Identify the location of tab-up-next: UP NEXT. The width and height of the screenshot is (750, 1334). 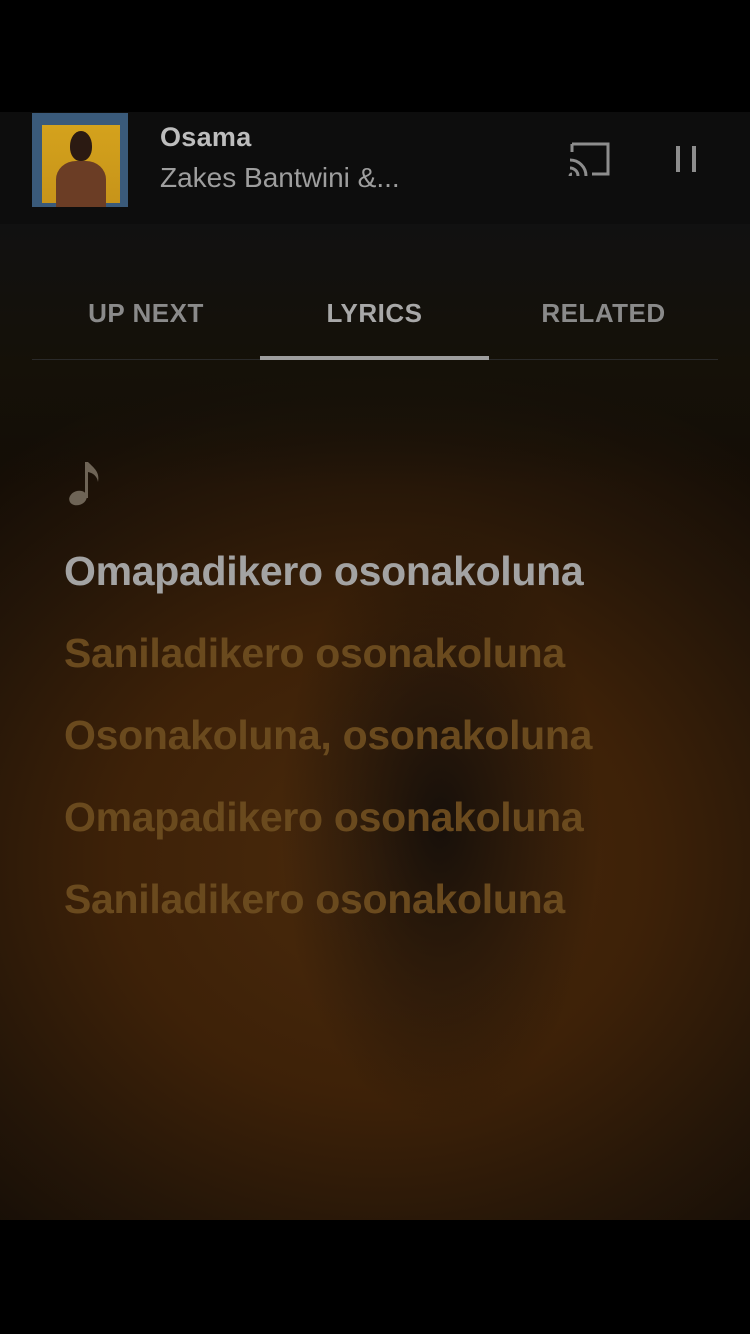
(146, 318).